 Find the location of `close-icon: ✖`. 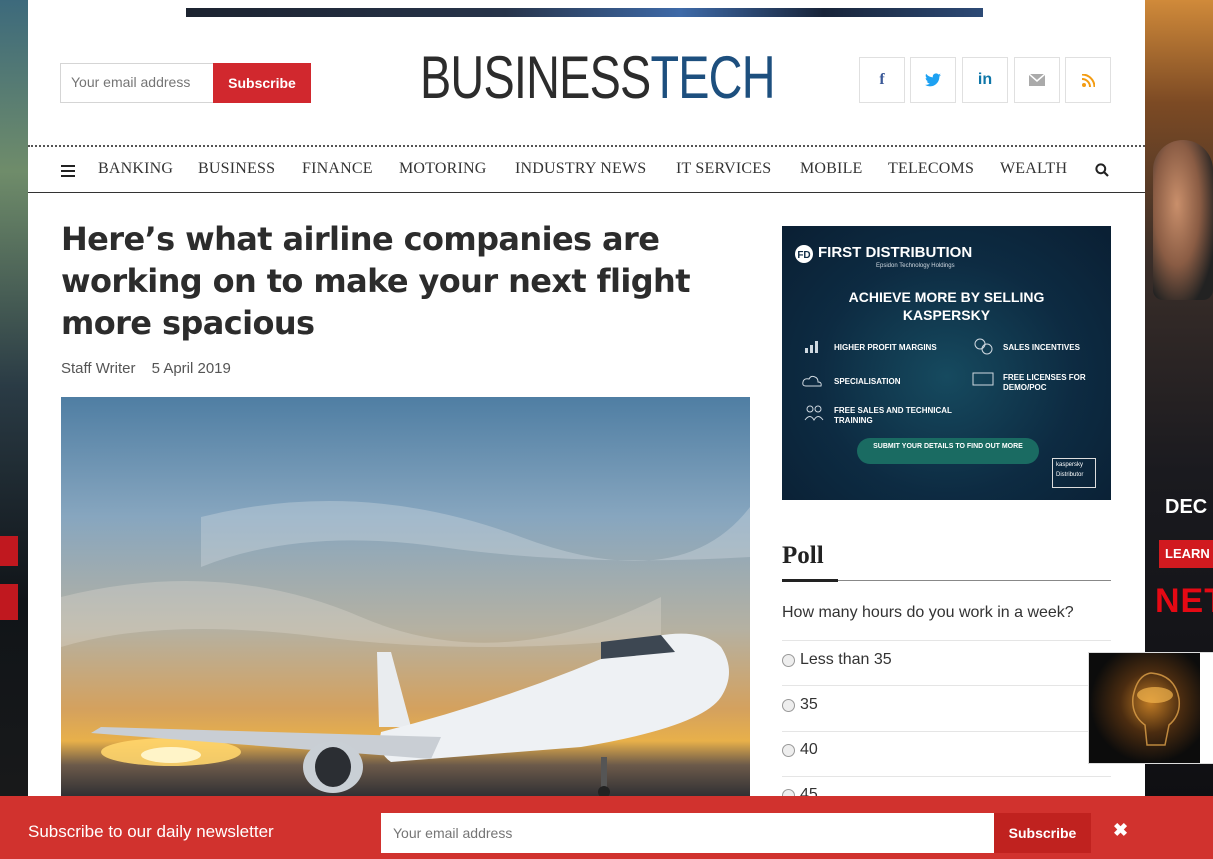

close-icon: ✖ is located at coordinates (1120, 830).